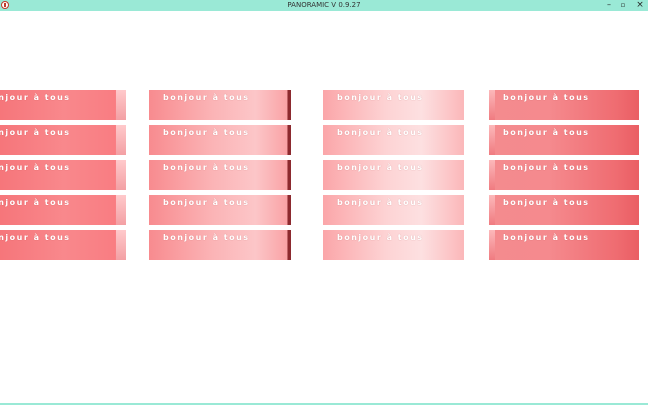 The width and height of the screenshot is (648, 405). Describe the element at coordinates (564, 175) in the screenshot. I see `tile-r2-c3: bonjour à tous` at that location.